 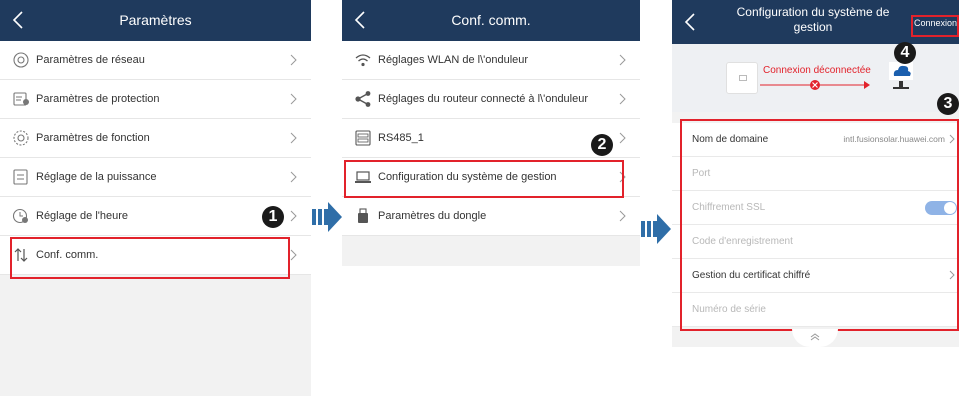 What do you see at coordinates (742, 78) in the screenshot?
I see `inverter-icon` at bounding box center [742, 78].